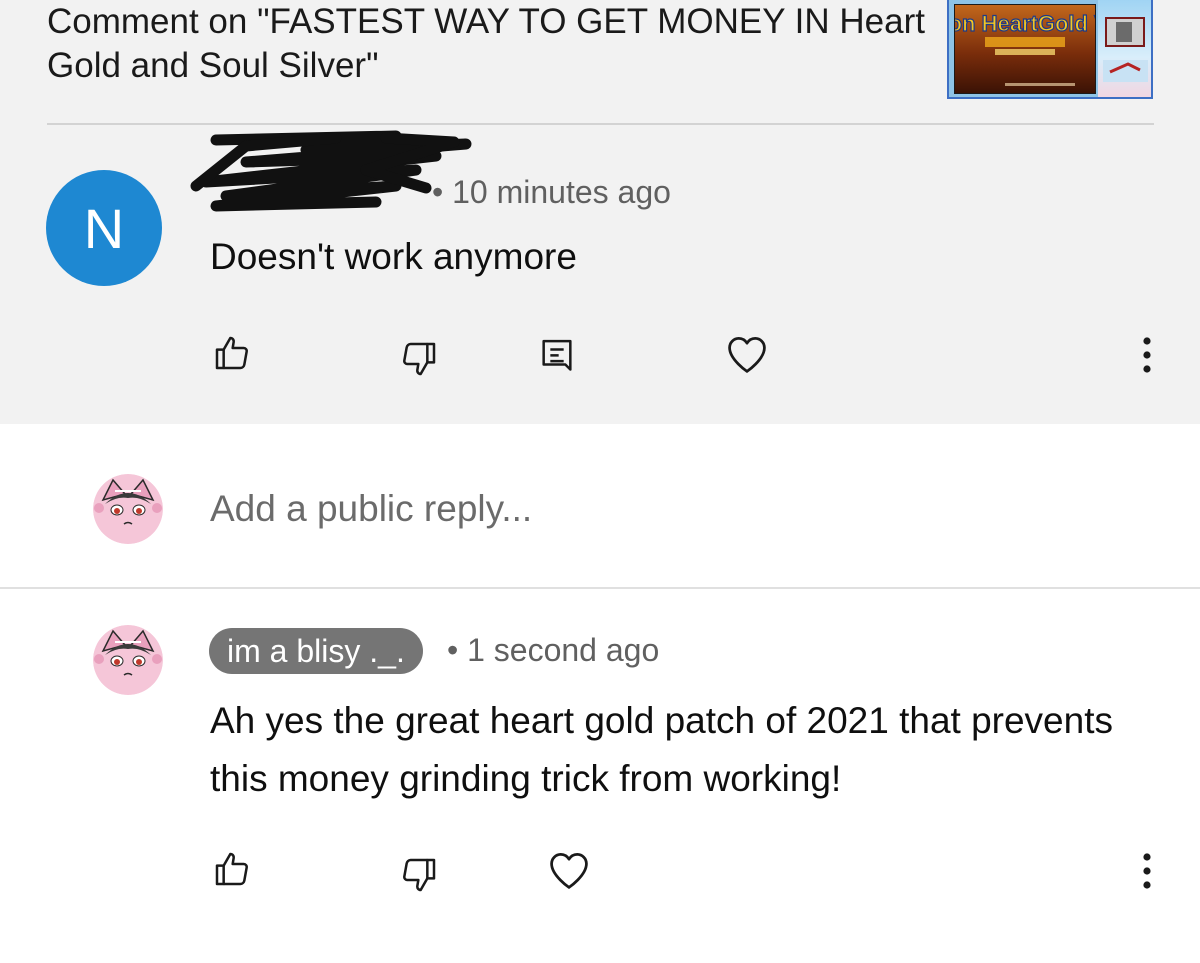  I want to click on like-button, so click(232, 353).